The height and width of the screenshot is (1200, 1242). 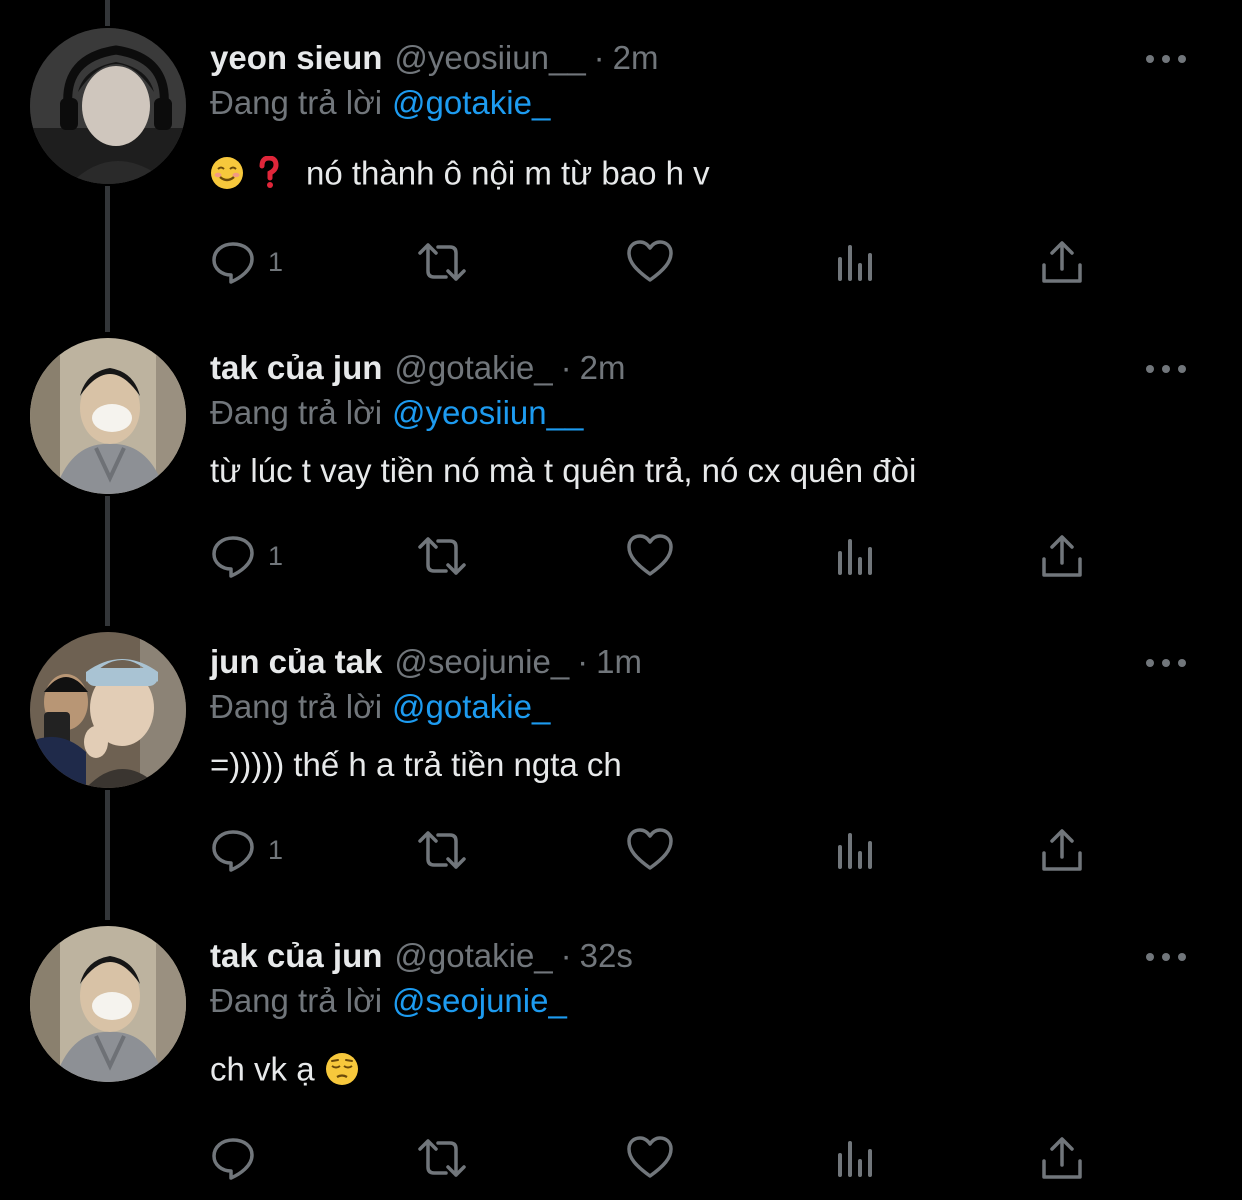 What do you see at coordinates (296, 58) in the screenshot?
I see `display-name: yeon sieun` at bounding box center [296, 58].